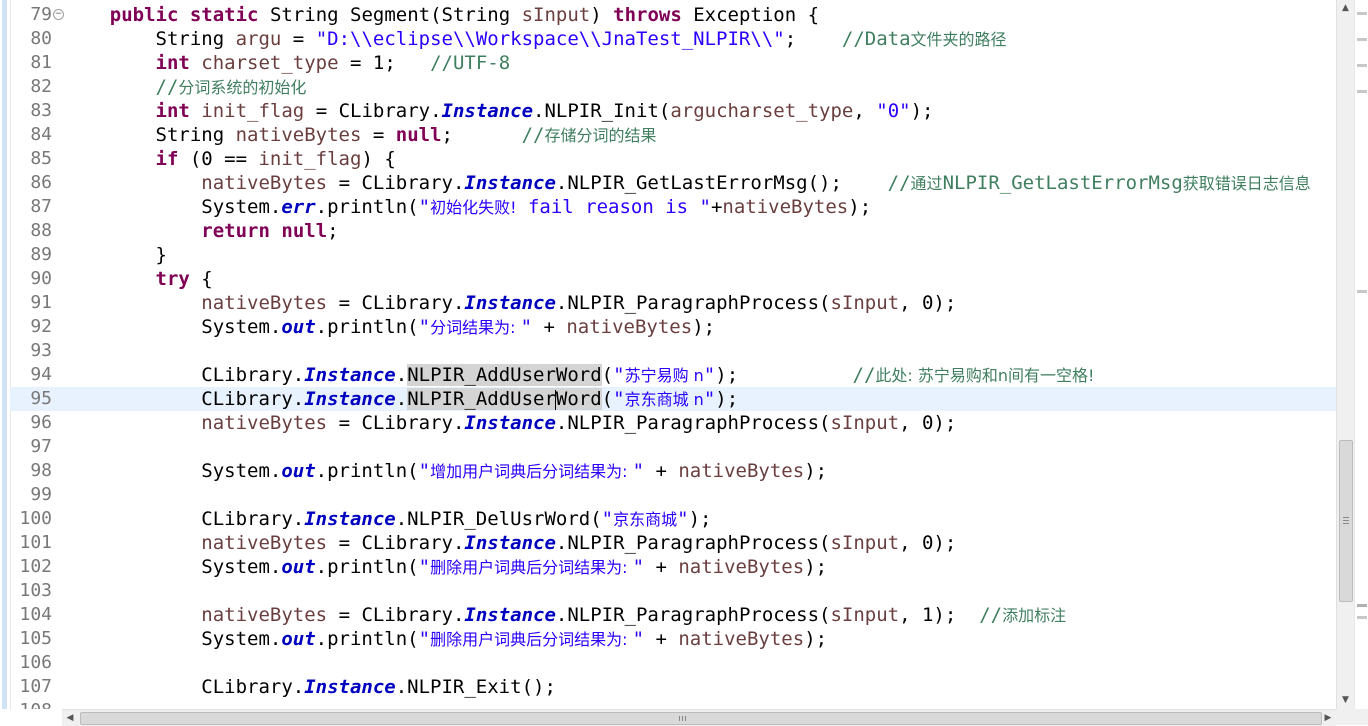  I want to click on code-line: 90 try {, so click(673, 279).